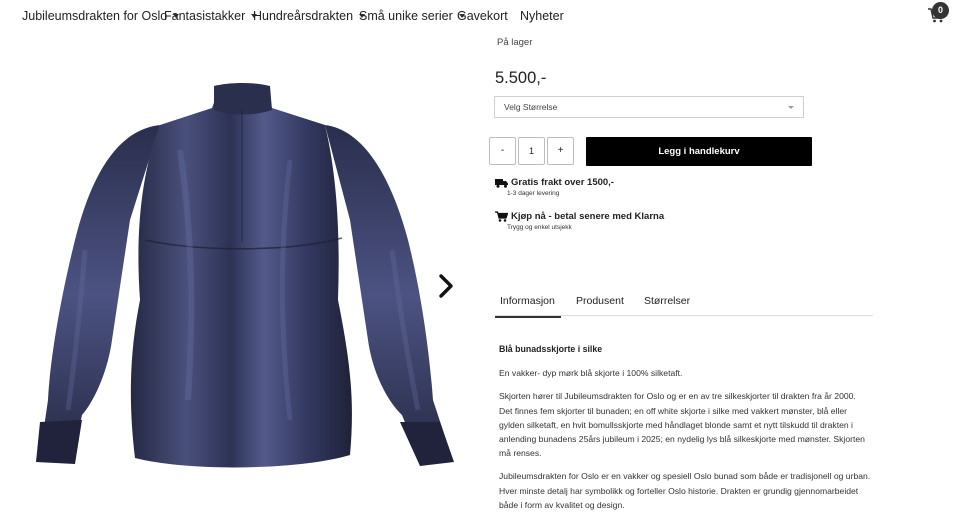 Image resolution: width=960 pixels, height=521 pixels. Describe the element at coordinates (446, 286) in the screenshot. I see `chevron-right-icon` at that location.